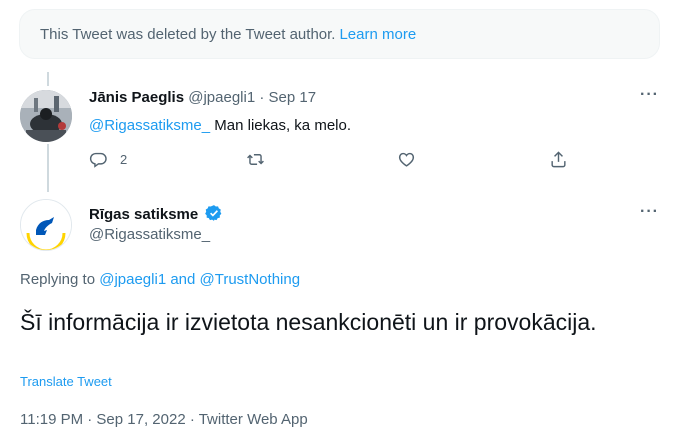  I want to click on reply-mention-link: @Rigassatiksme_, so click(149, 125).